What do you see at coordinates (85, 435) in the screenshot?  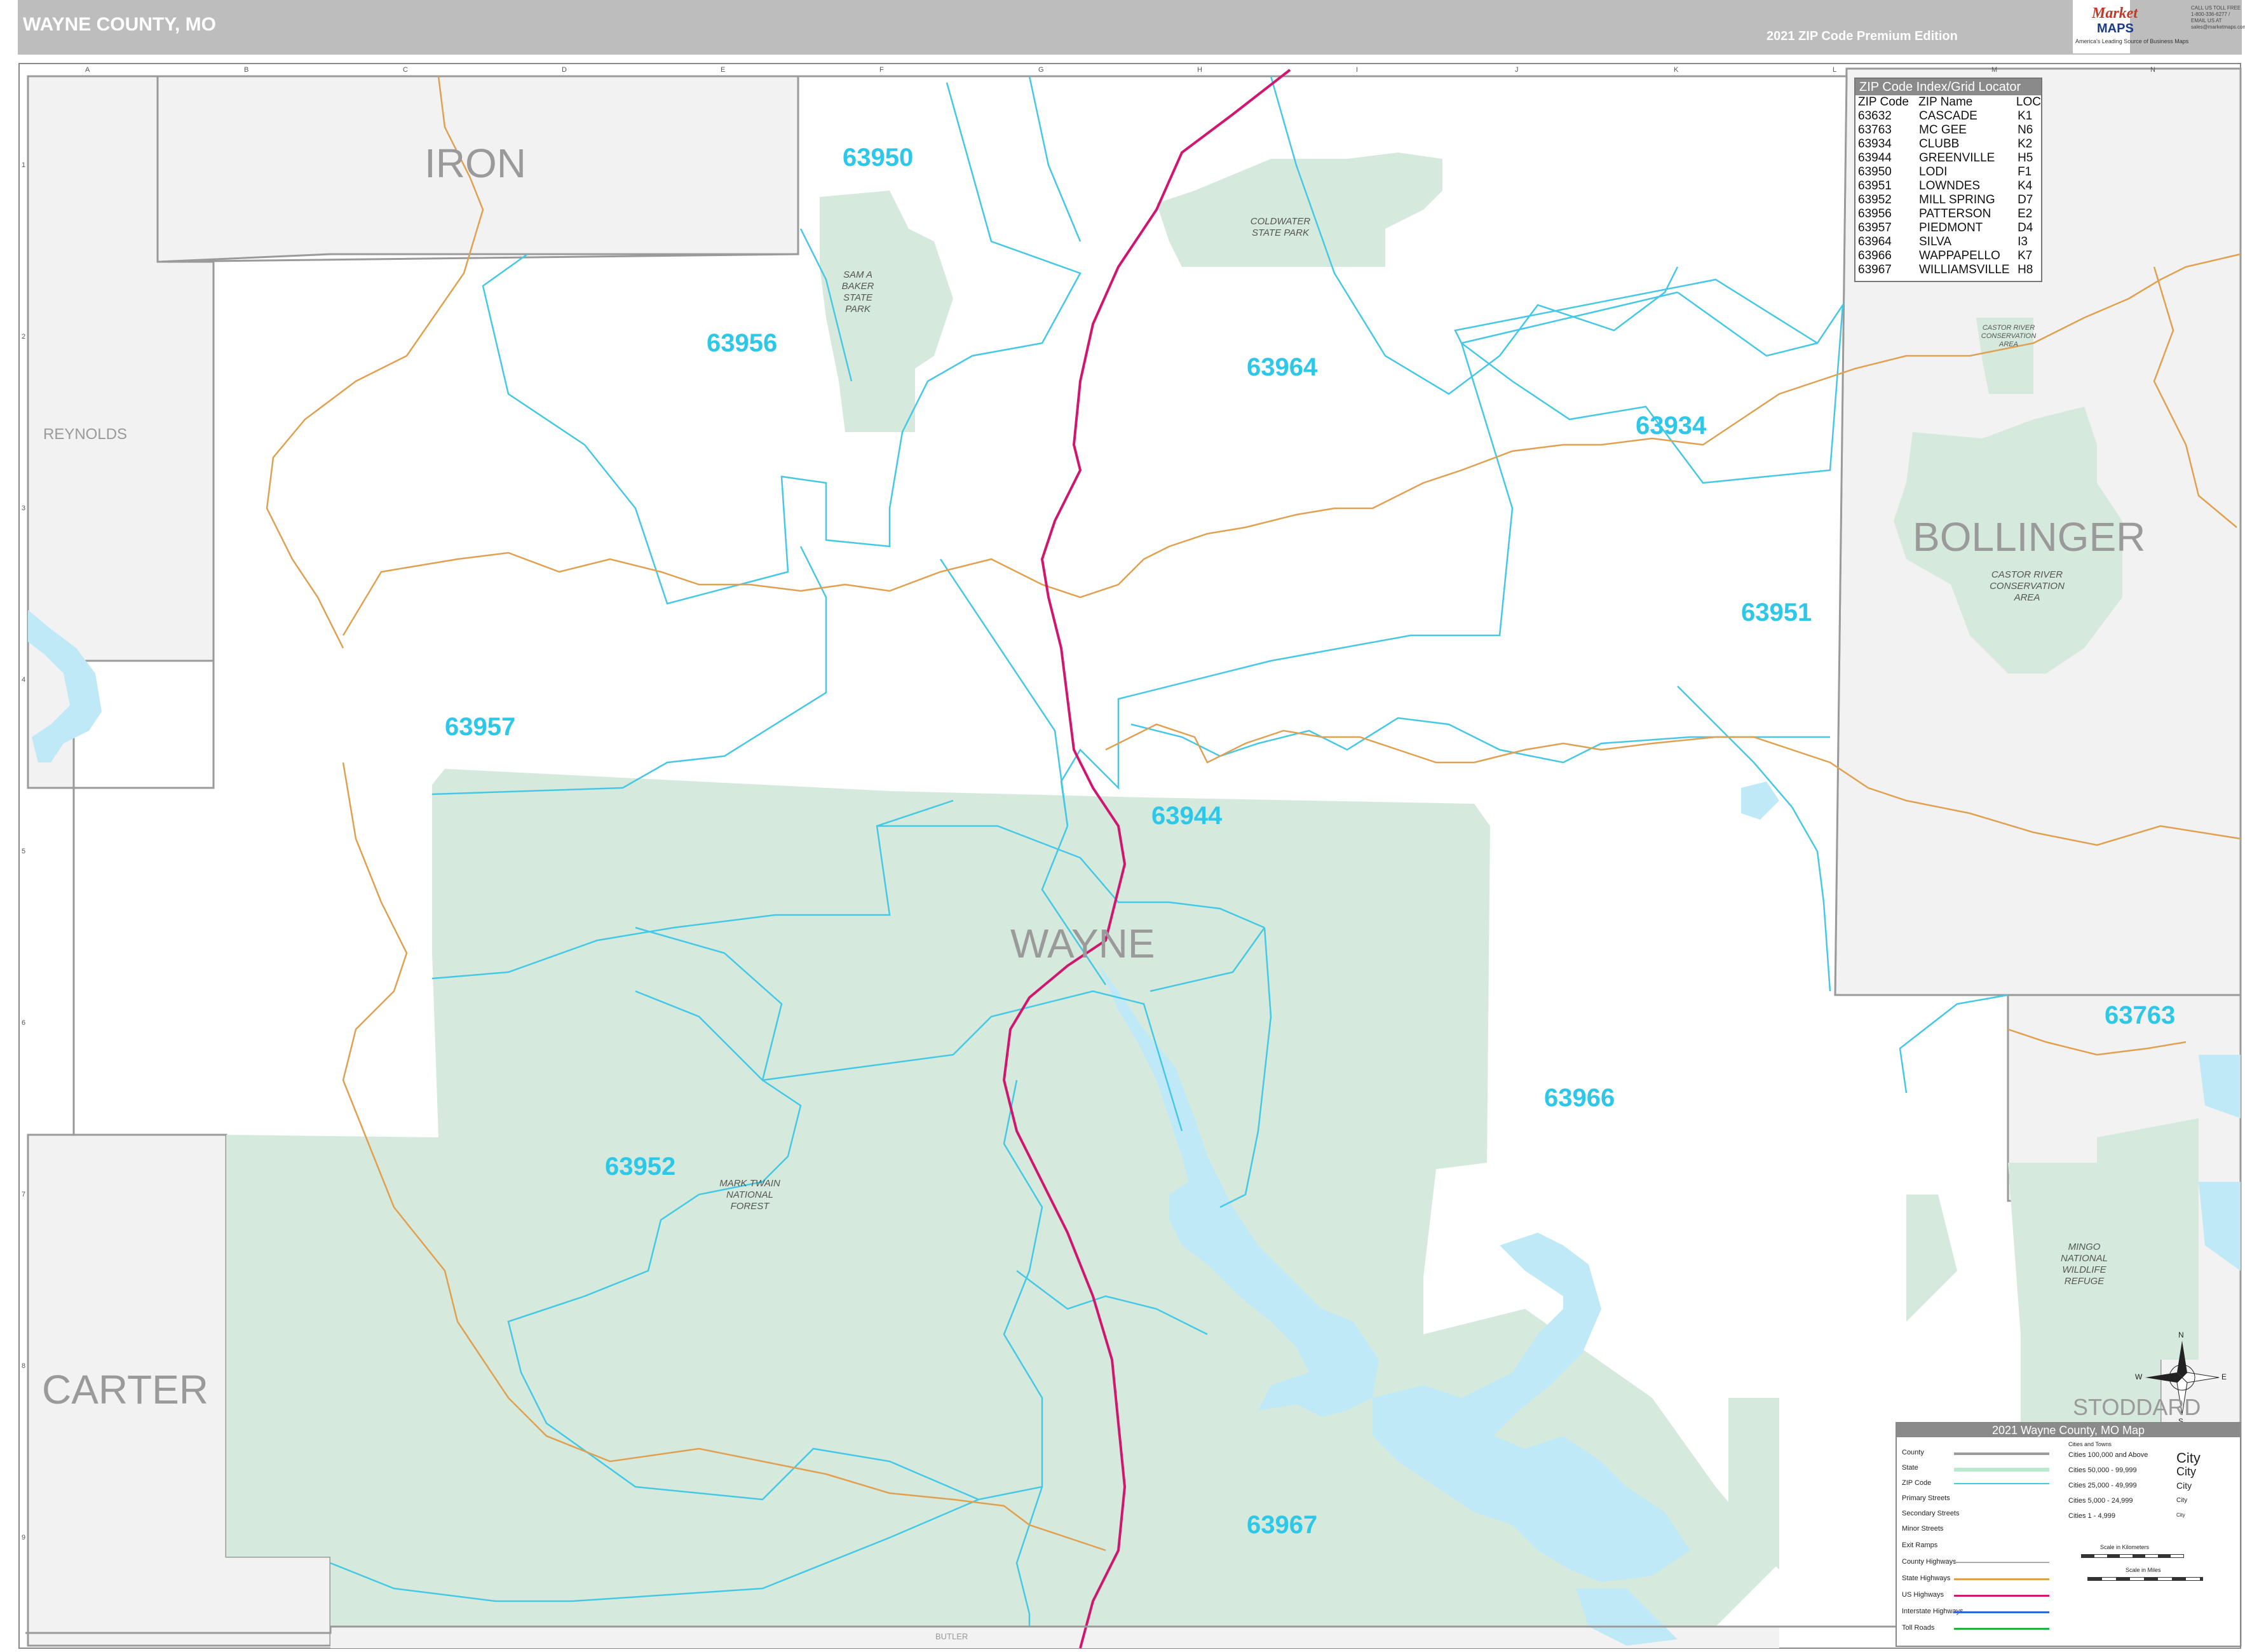 I see `county-label-reynolds: REYNOLDS` at bounding box center [85, 435].